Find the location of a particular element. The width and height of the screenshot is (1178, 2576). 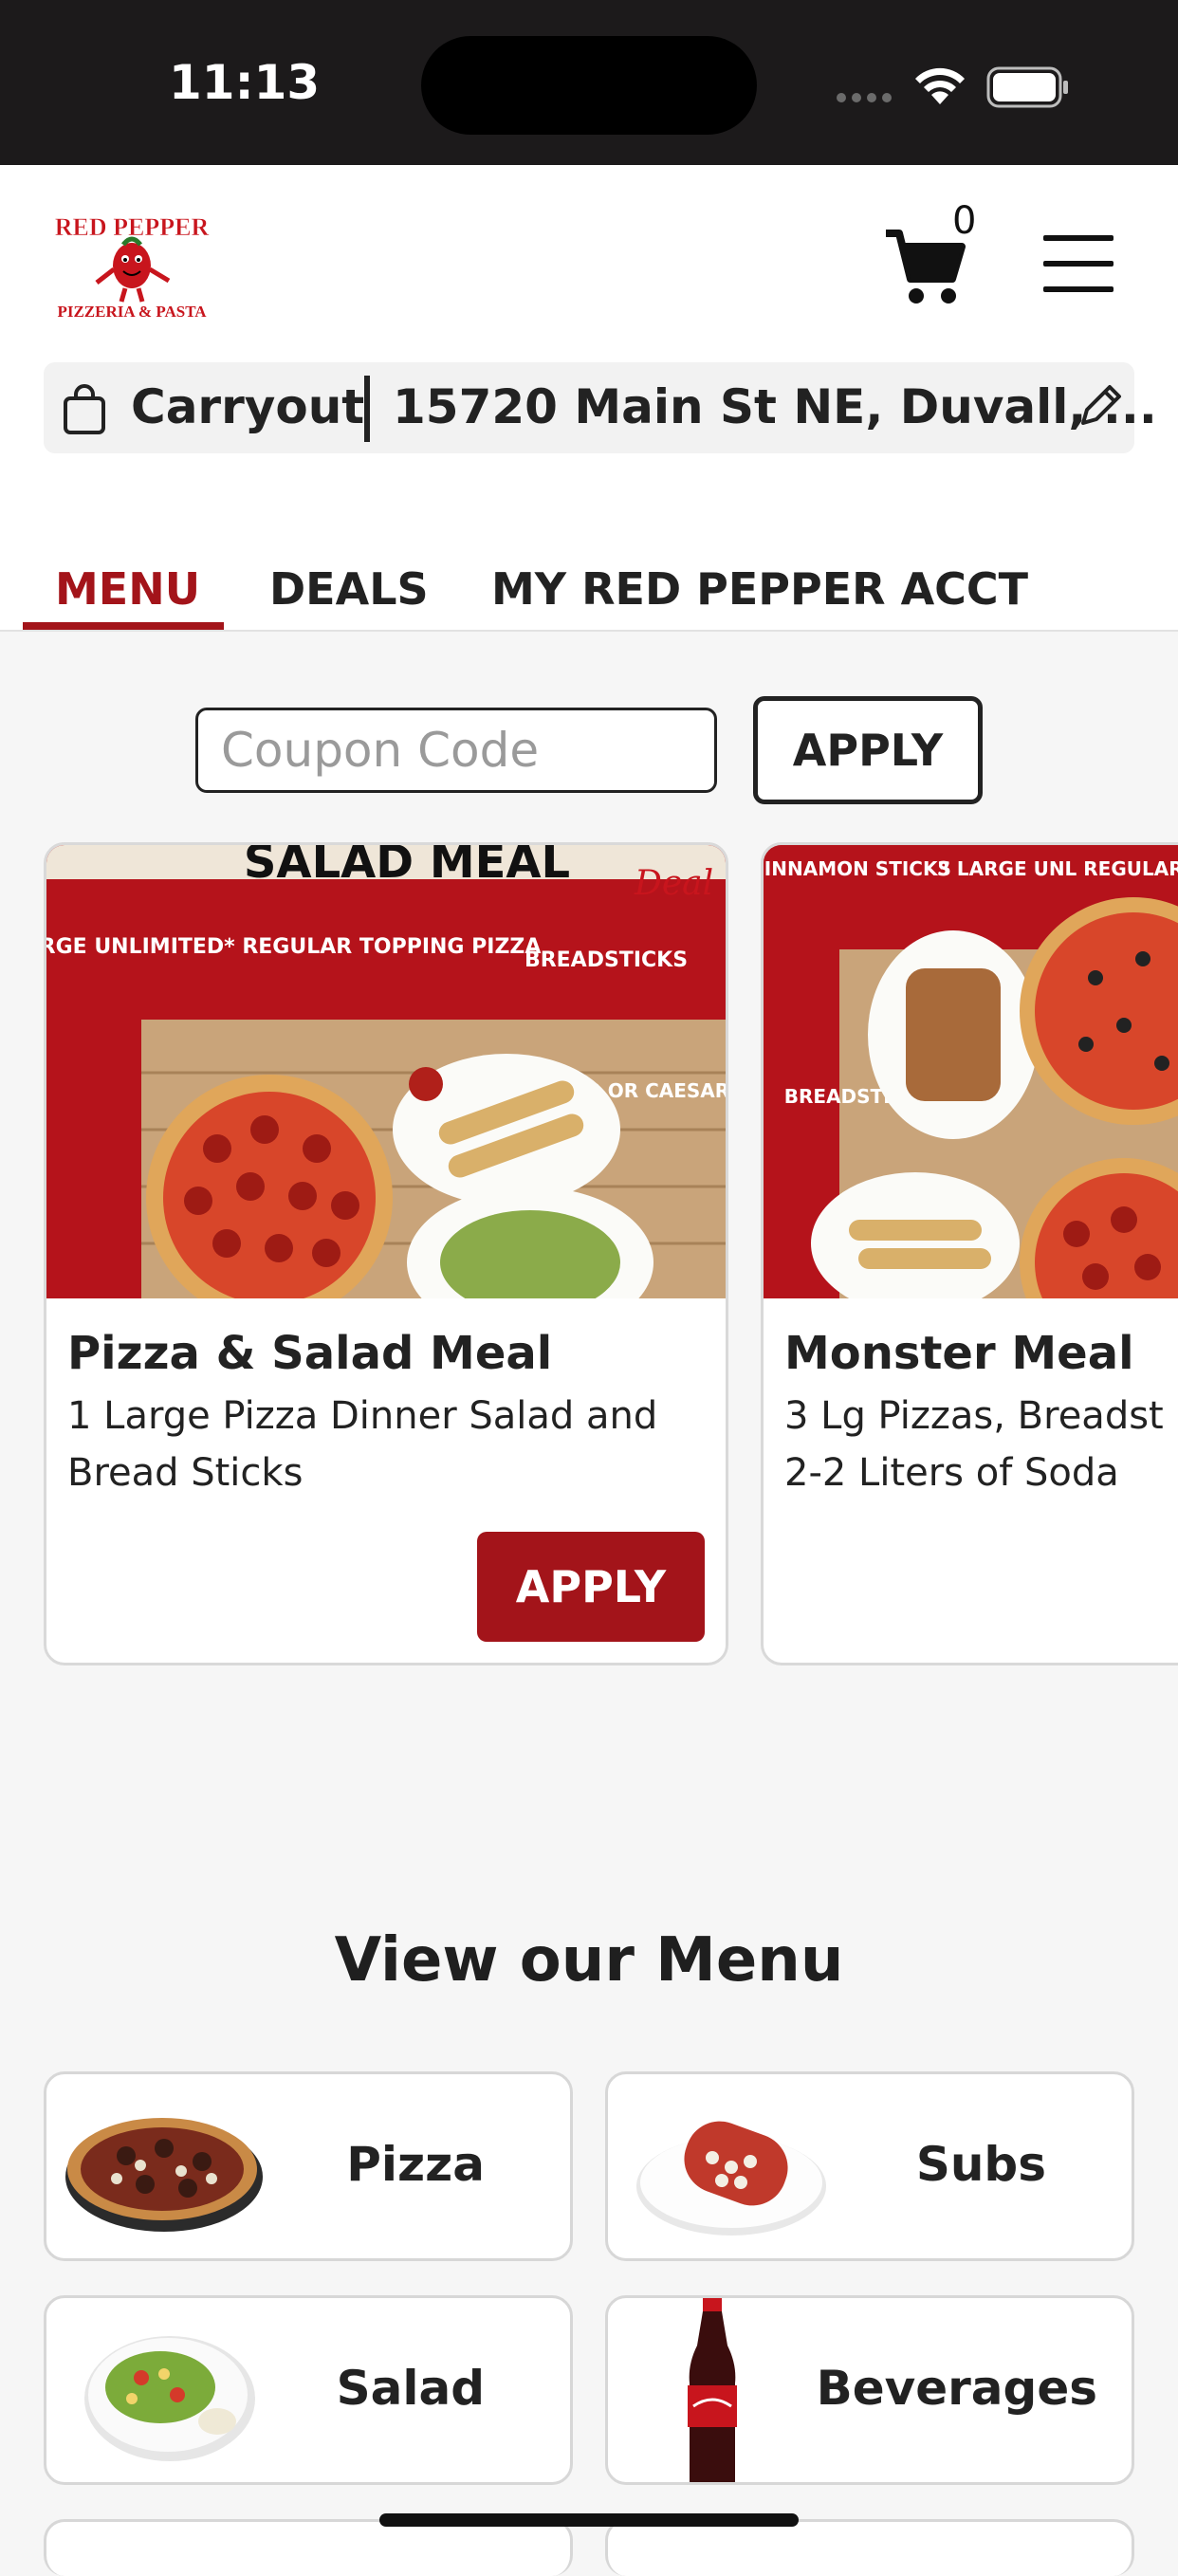

menu-category-label: Salad is located at coordinates (411, 2388).